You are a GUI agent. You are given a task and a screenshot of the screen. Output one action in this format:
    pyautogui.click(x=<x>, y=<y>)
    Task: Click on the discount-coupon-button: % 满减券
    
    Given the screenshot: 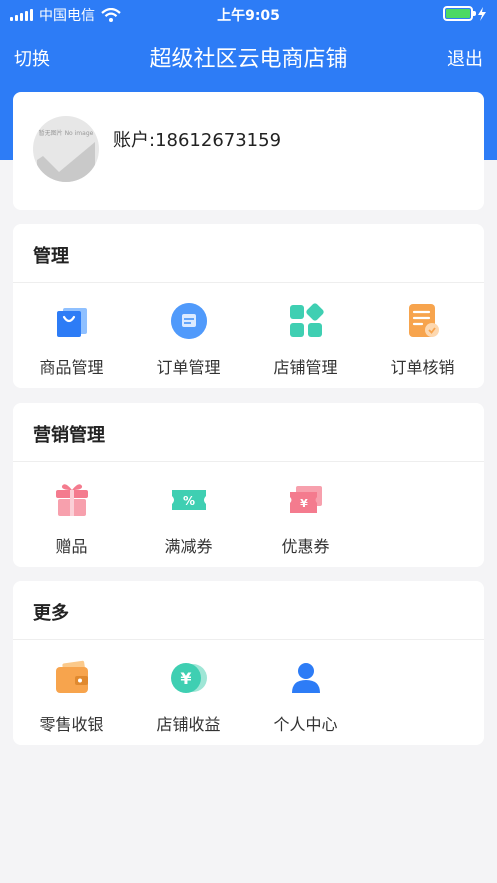 What is the action you would take?
    pyautogui.click(x=188, y=519)
    